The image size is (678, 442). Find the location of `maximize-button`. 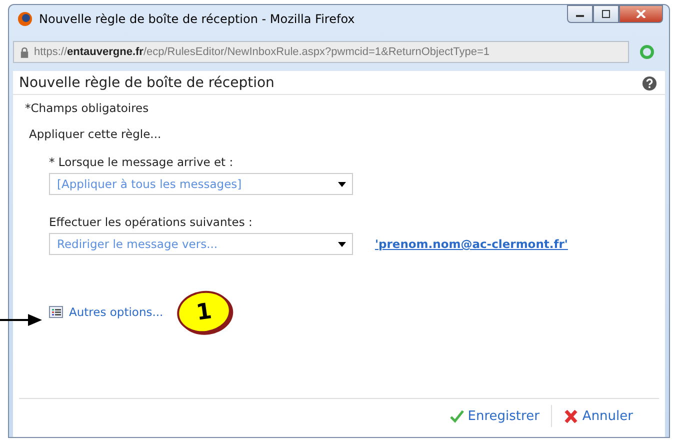

maximize-button is located at coordinates (606, 14).